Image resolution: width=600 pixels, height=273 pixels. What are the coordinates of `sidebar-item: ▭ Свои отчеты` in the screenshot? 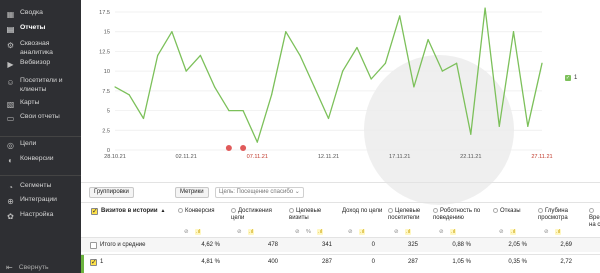 It's located at (41, 118).